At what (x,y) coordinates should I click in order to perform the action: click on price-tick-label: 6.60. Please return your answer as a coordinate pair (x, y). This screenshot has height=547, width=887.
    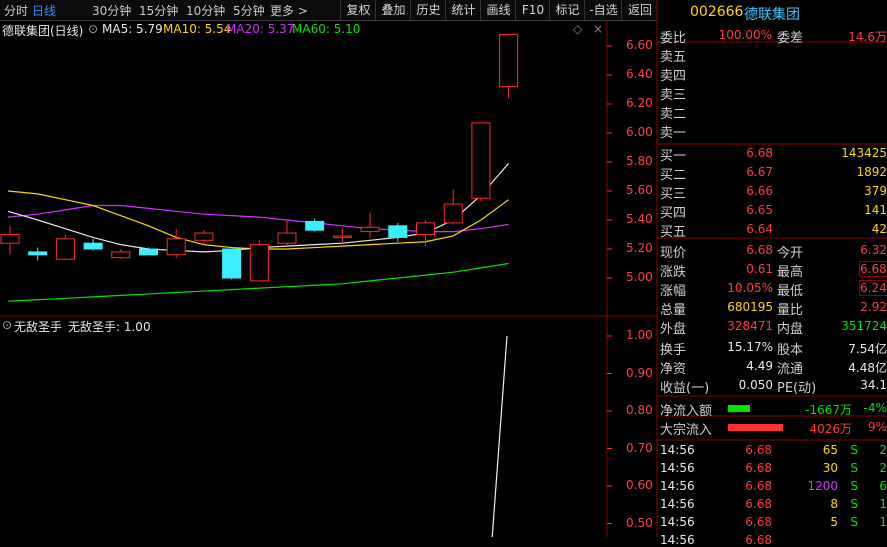
    Looking at the image, I should click on (639, 45).